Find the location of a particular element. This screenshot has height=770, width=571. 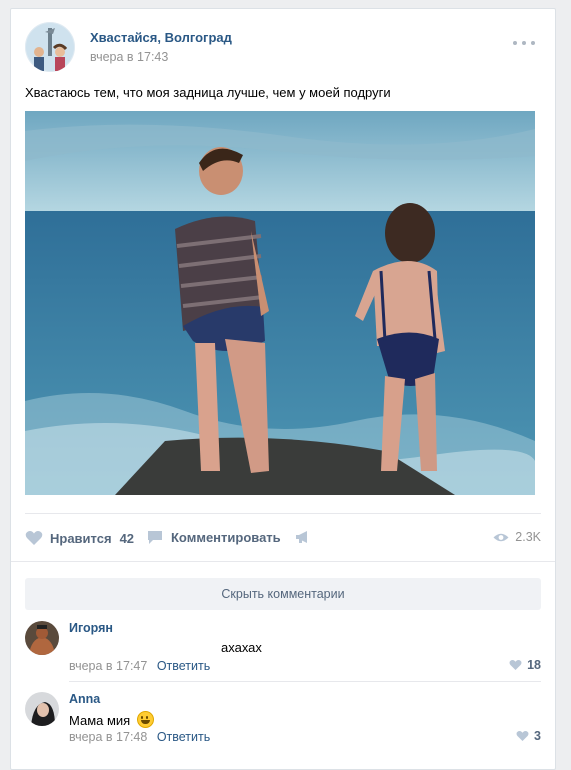

more-dots-icon is located at coordinates (524, 43).